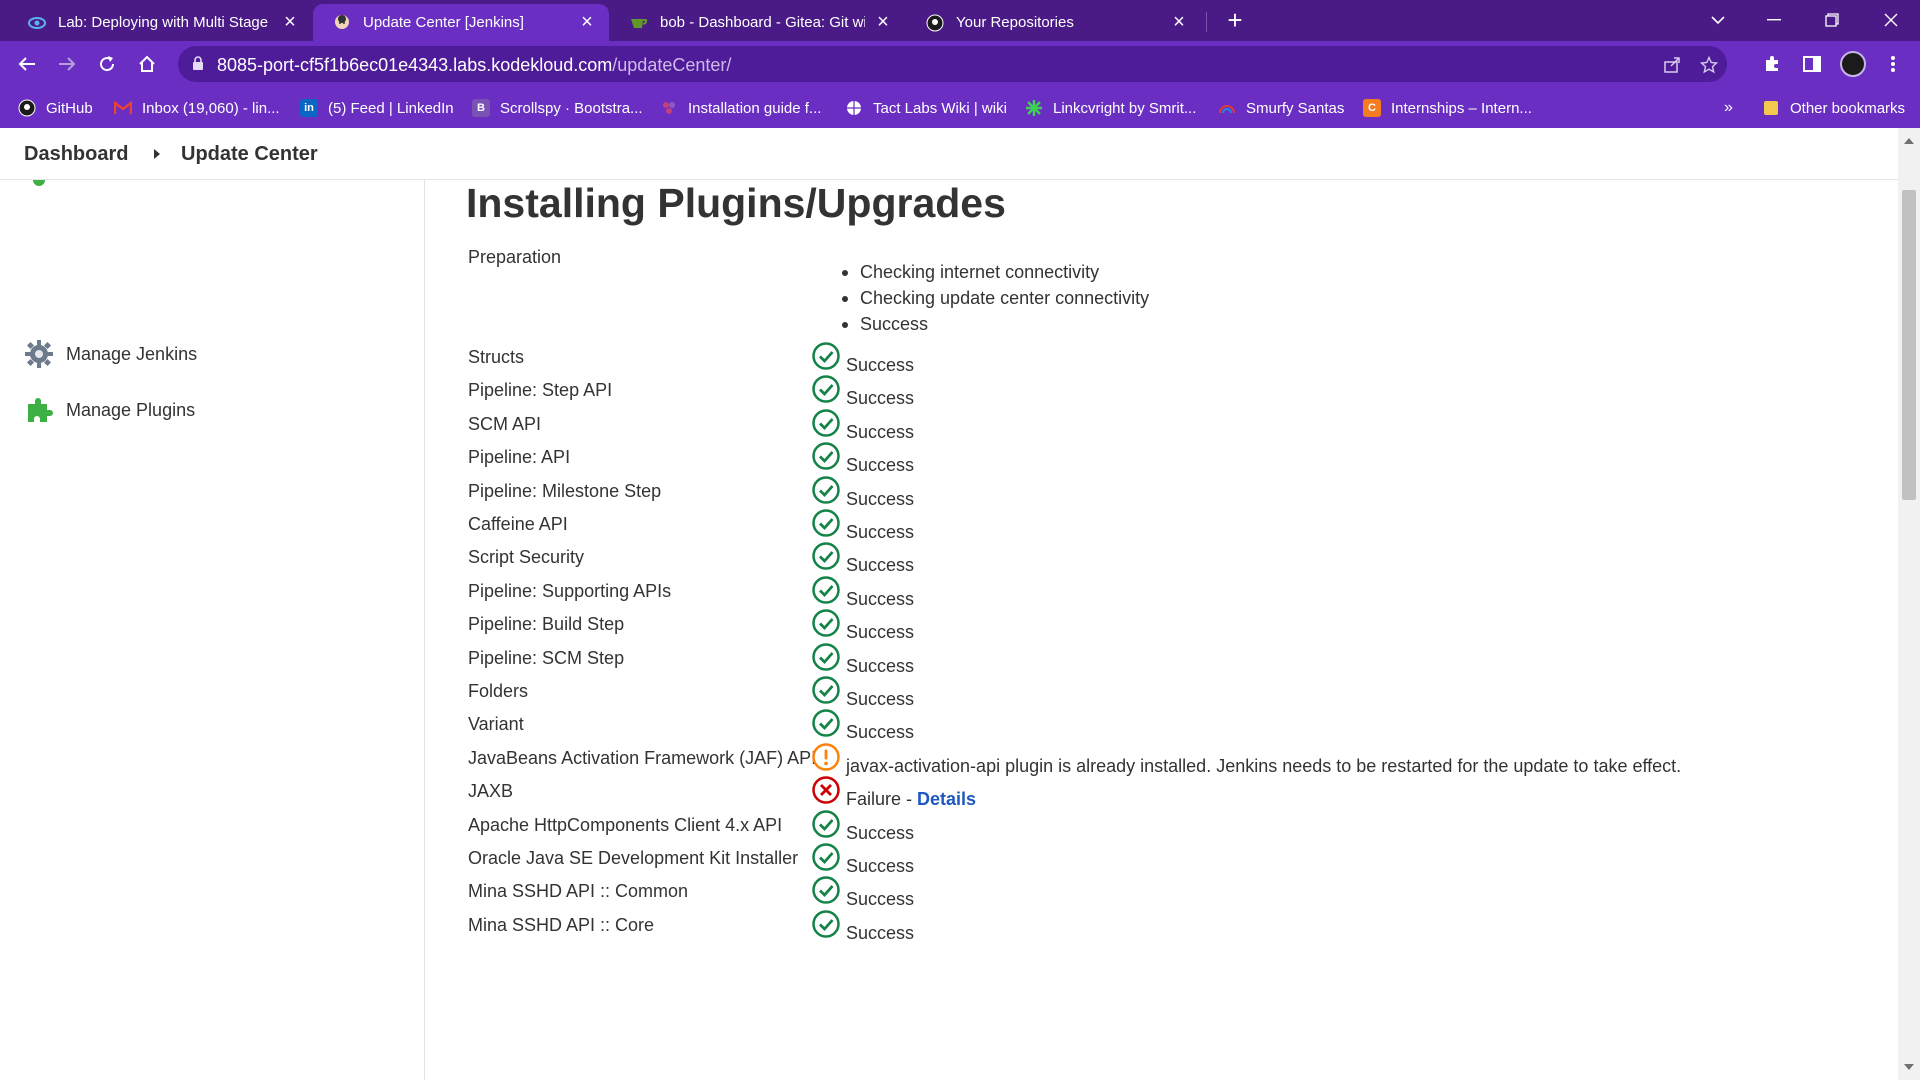 The height and width of the screenshot is (1080, 1920). What do you see at coordinates (27, 108) in the screenshot?
I see `github-icon` at bounding box center [27, 108].